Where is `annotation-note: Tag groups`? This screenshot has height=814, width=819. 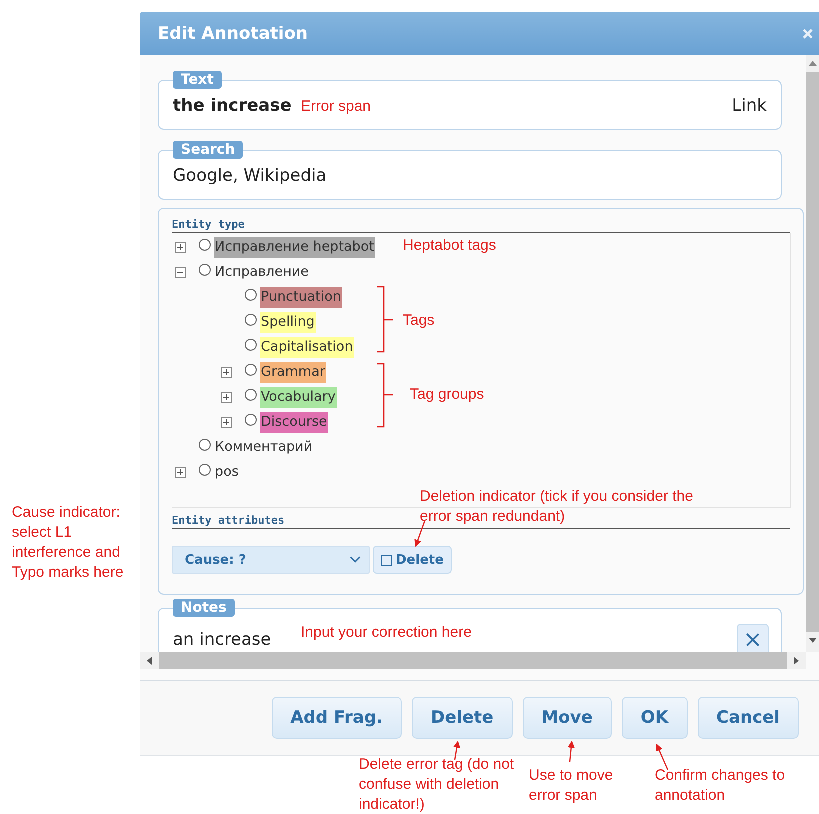 annotation-note: Tag groups is located at coordinates (448, 395).